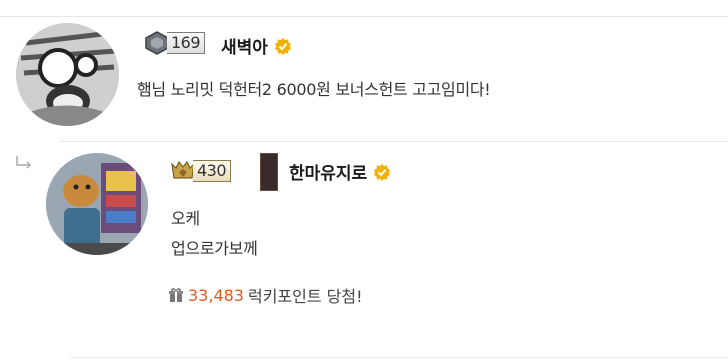 Image resolution: width=728 pixels, height=361 pixels. I want to click on gift-icon, so click(176, 295).